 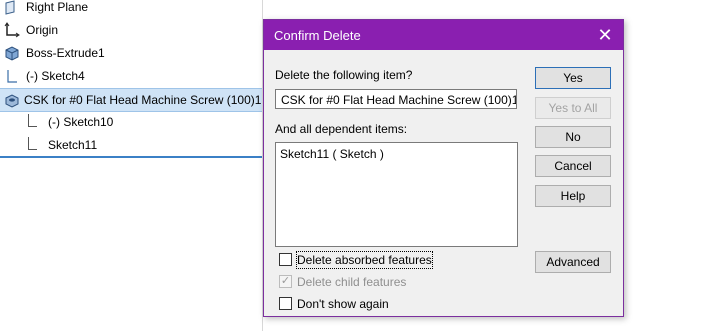 What do you see at coordinates (317, 35) in the screenshot?
I see `dialog-title: Confirm Delete` at bounding box center [317, 35].